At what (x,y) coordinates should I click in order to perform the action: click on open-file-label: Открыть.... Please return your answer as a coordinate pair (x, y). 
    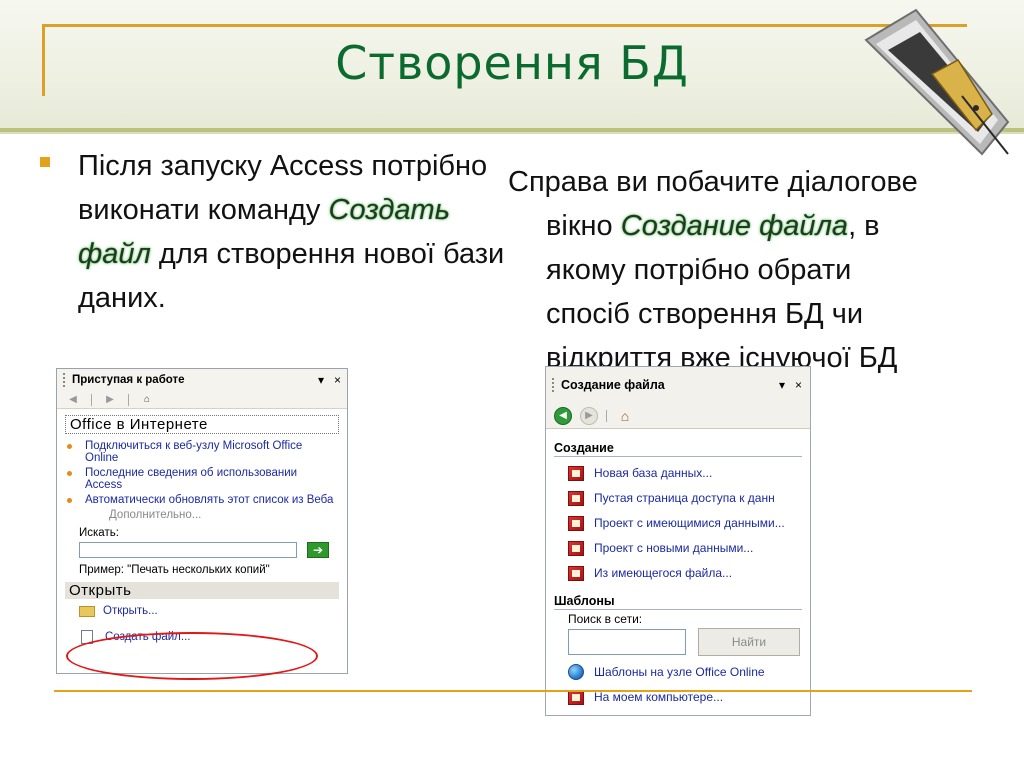
    Looking at the image, I should click on (130, 611).